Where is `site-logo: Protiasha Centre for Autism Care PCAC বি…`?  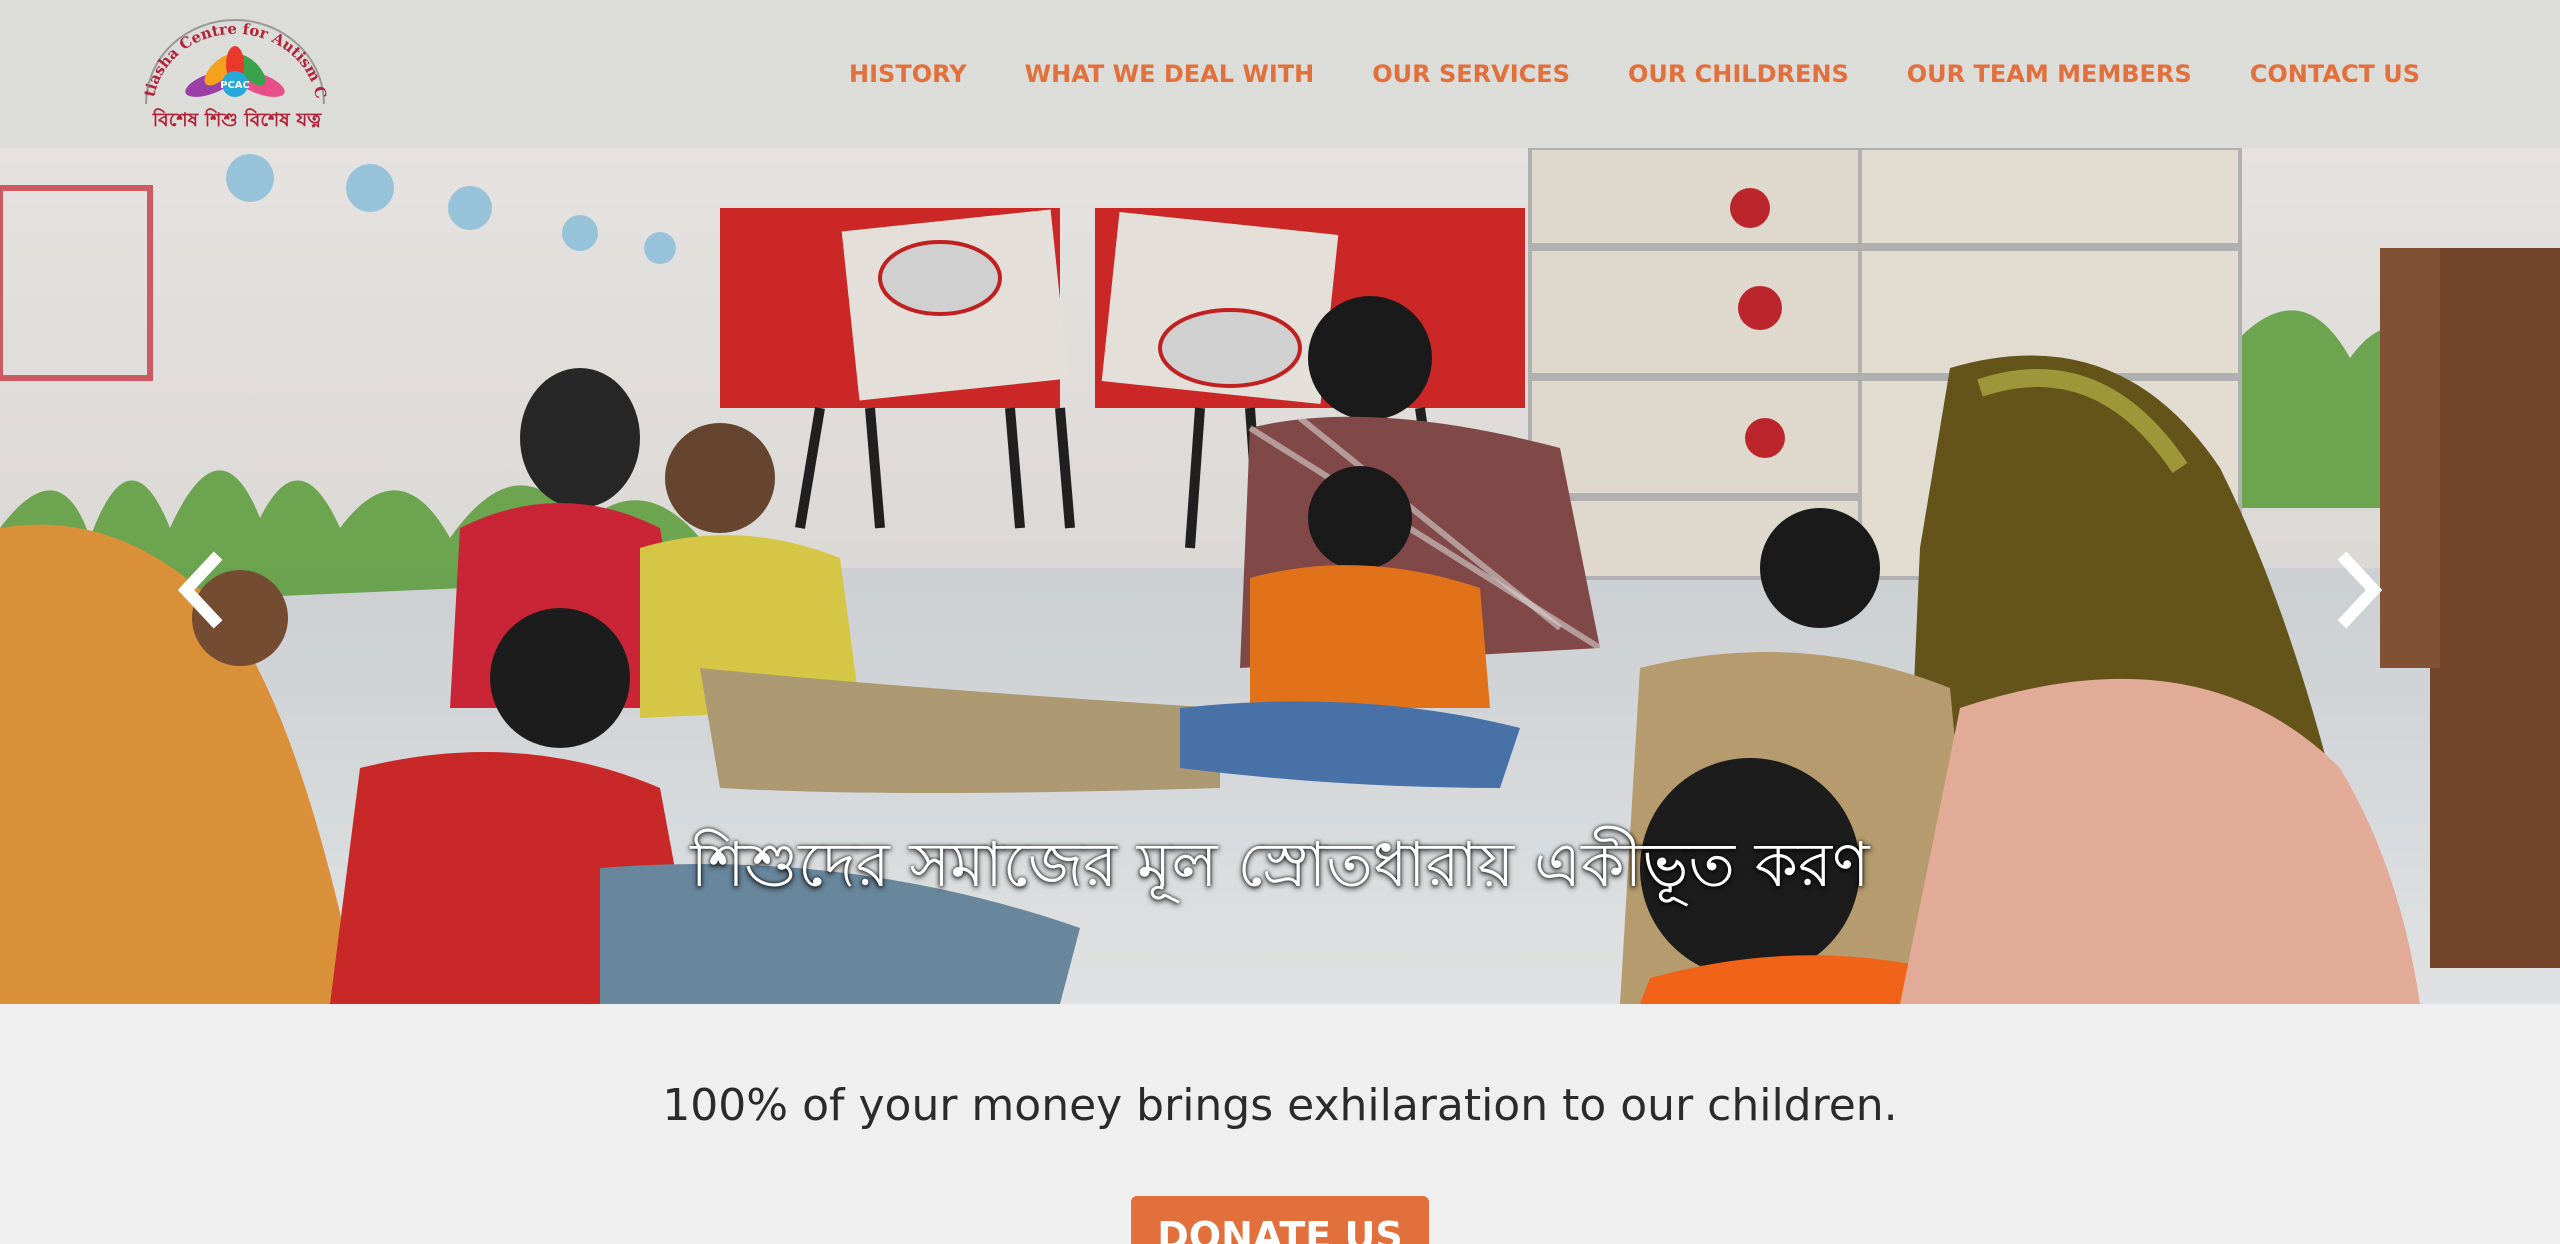
site-logo: Protiasha Centre for Autism Care PCAC বি… is located at coordinates (232, 67).